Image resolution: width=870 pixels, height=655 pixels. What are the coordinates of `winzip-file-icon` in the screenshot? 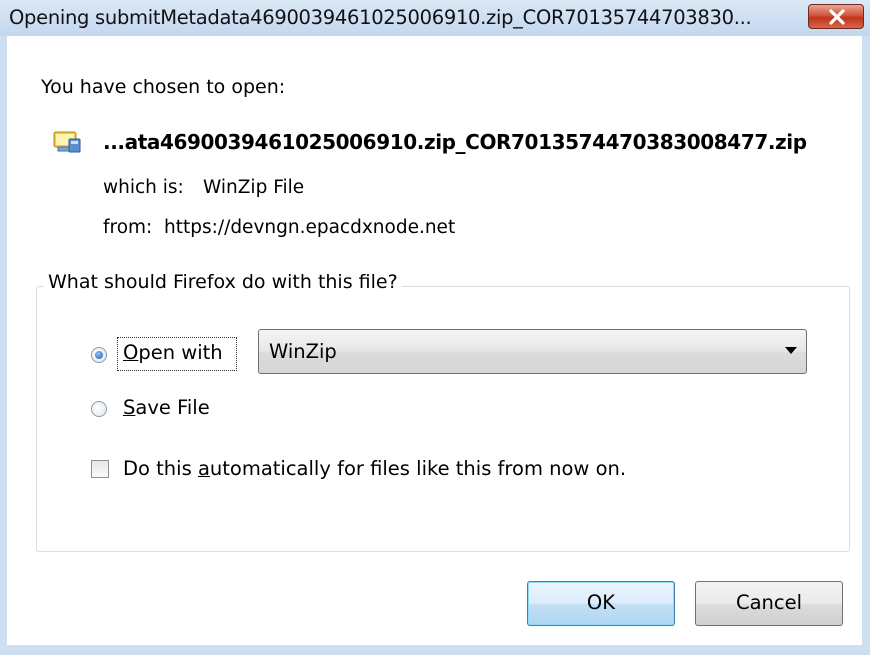 It's located at (67, 142).